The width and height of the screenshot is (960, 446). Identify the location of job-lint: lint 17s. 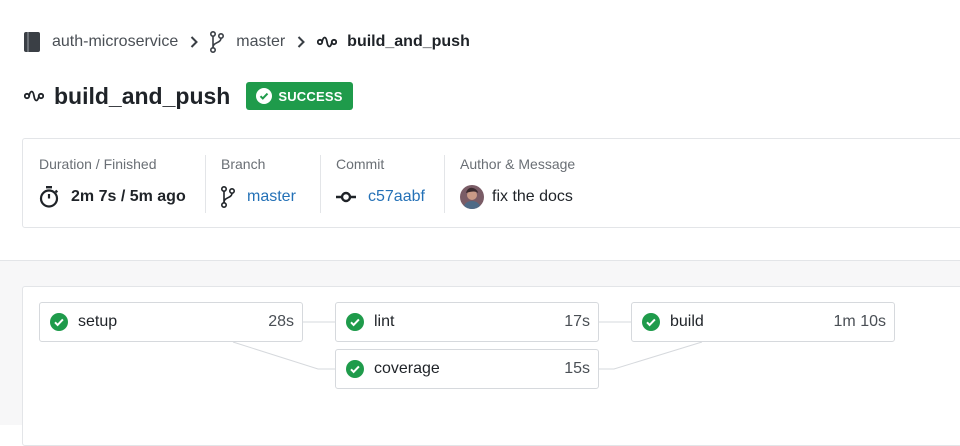
(467, 322).